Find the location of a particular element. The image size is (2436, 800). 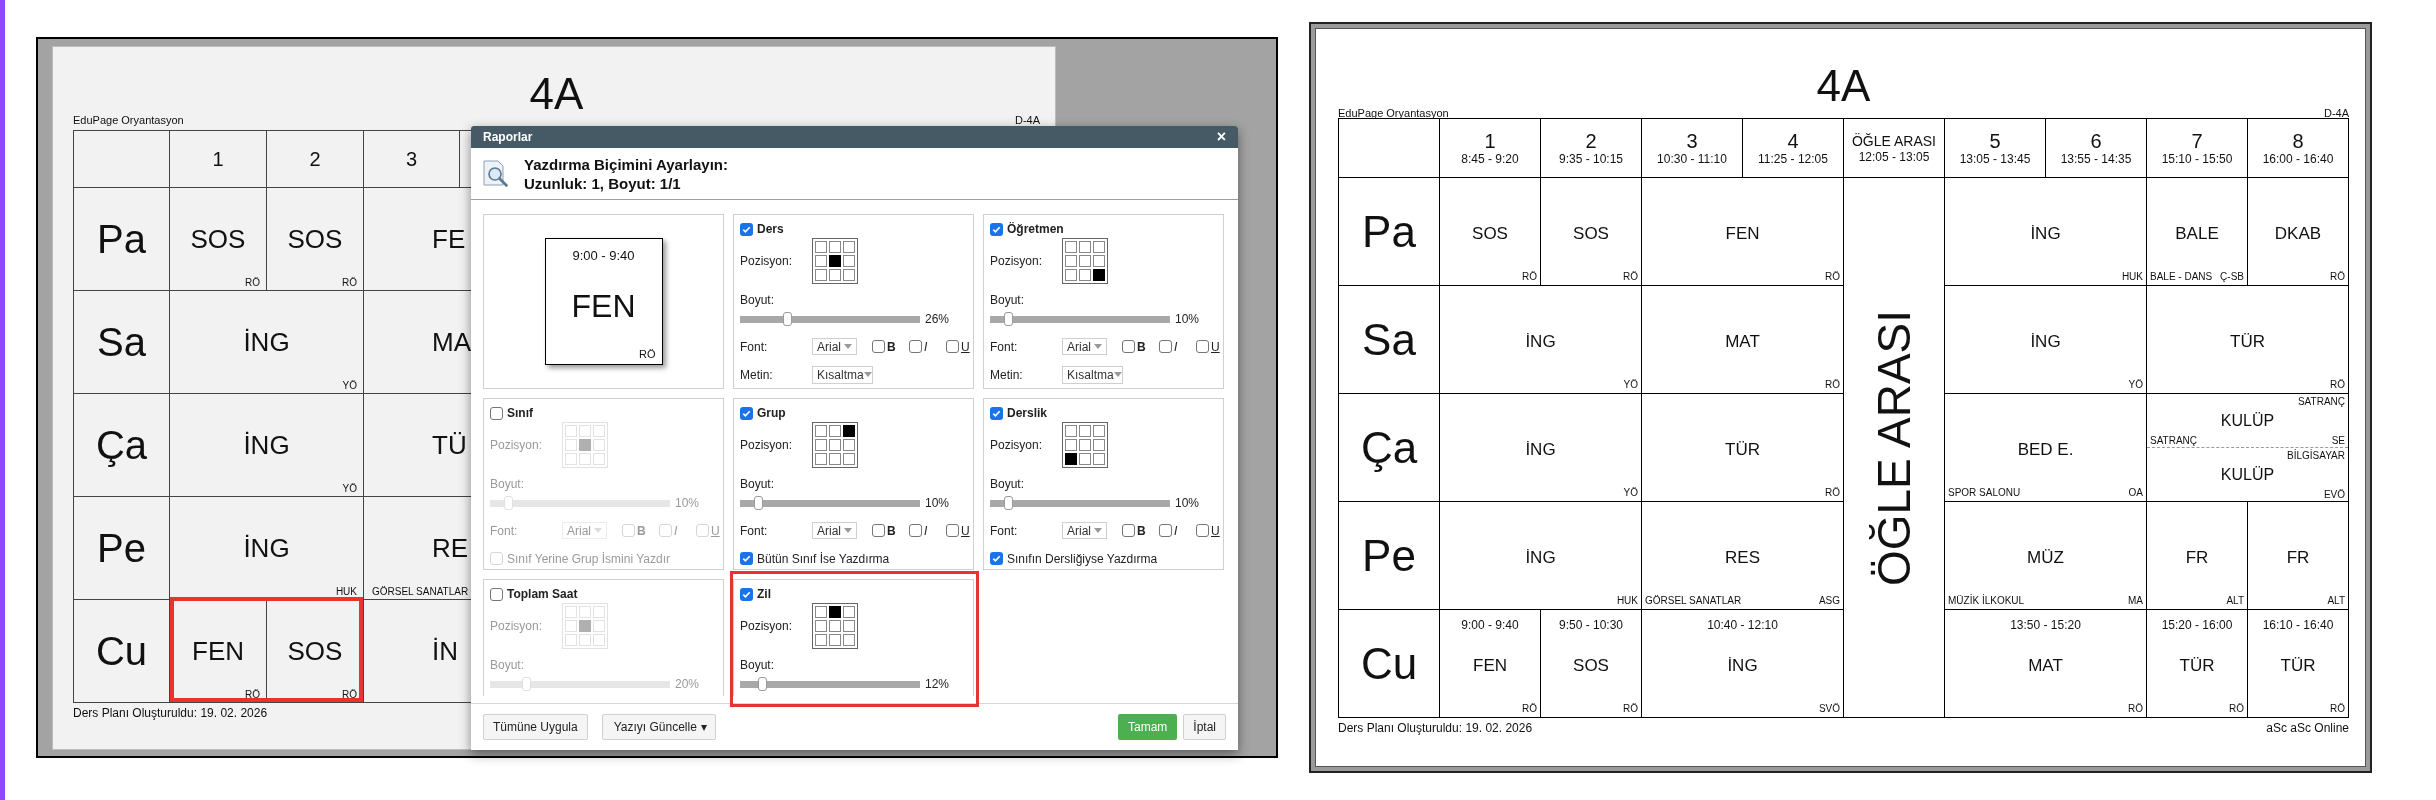

checkbox-label: U is located at coordinates (1216, 347).